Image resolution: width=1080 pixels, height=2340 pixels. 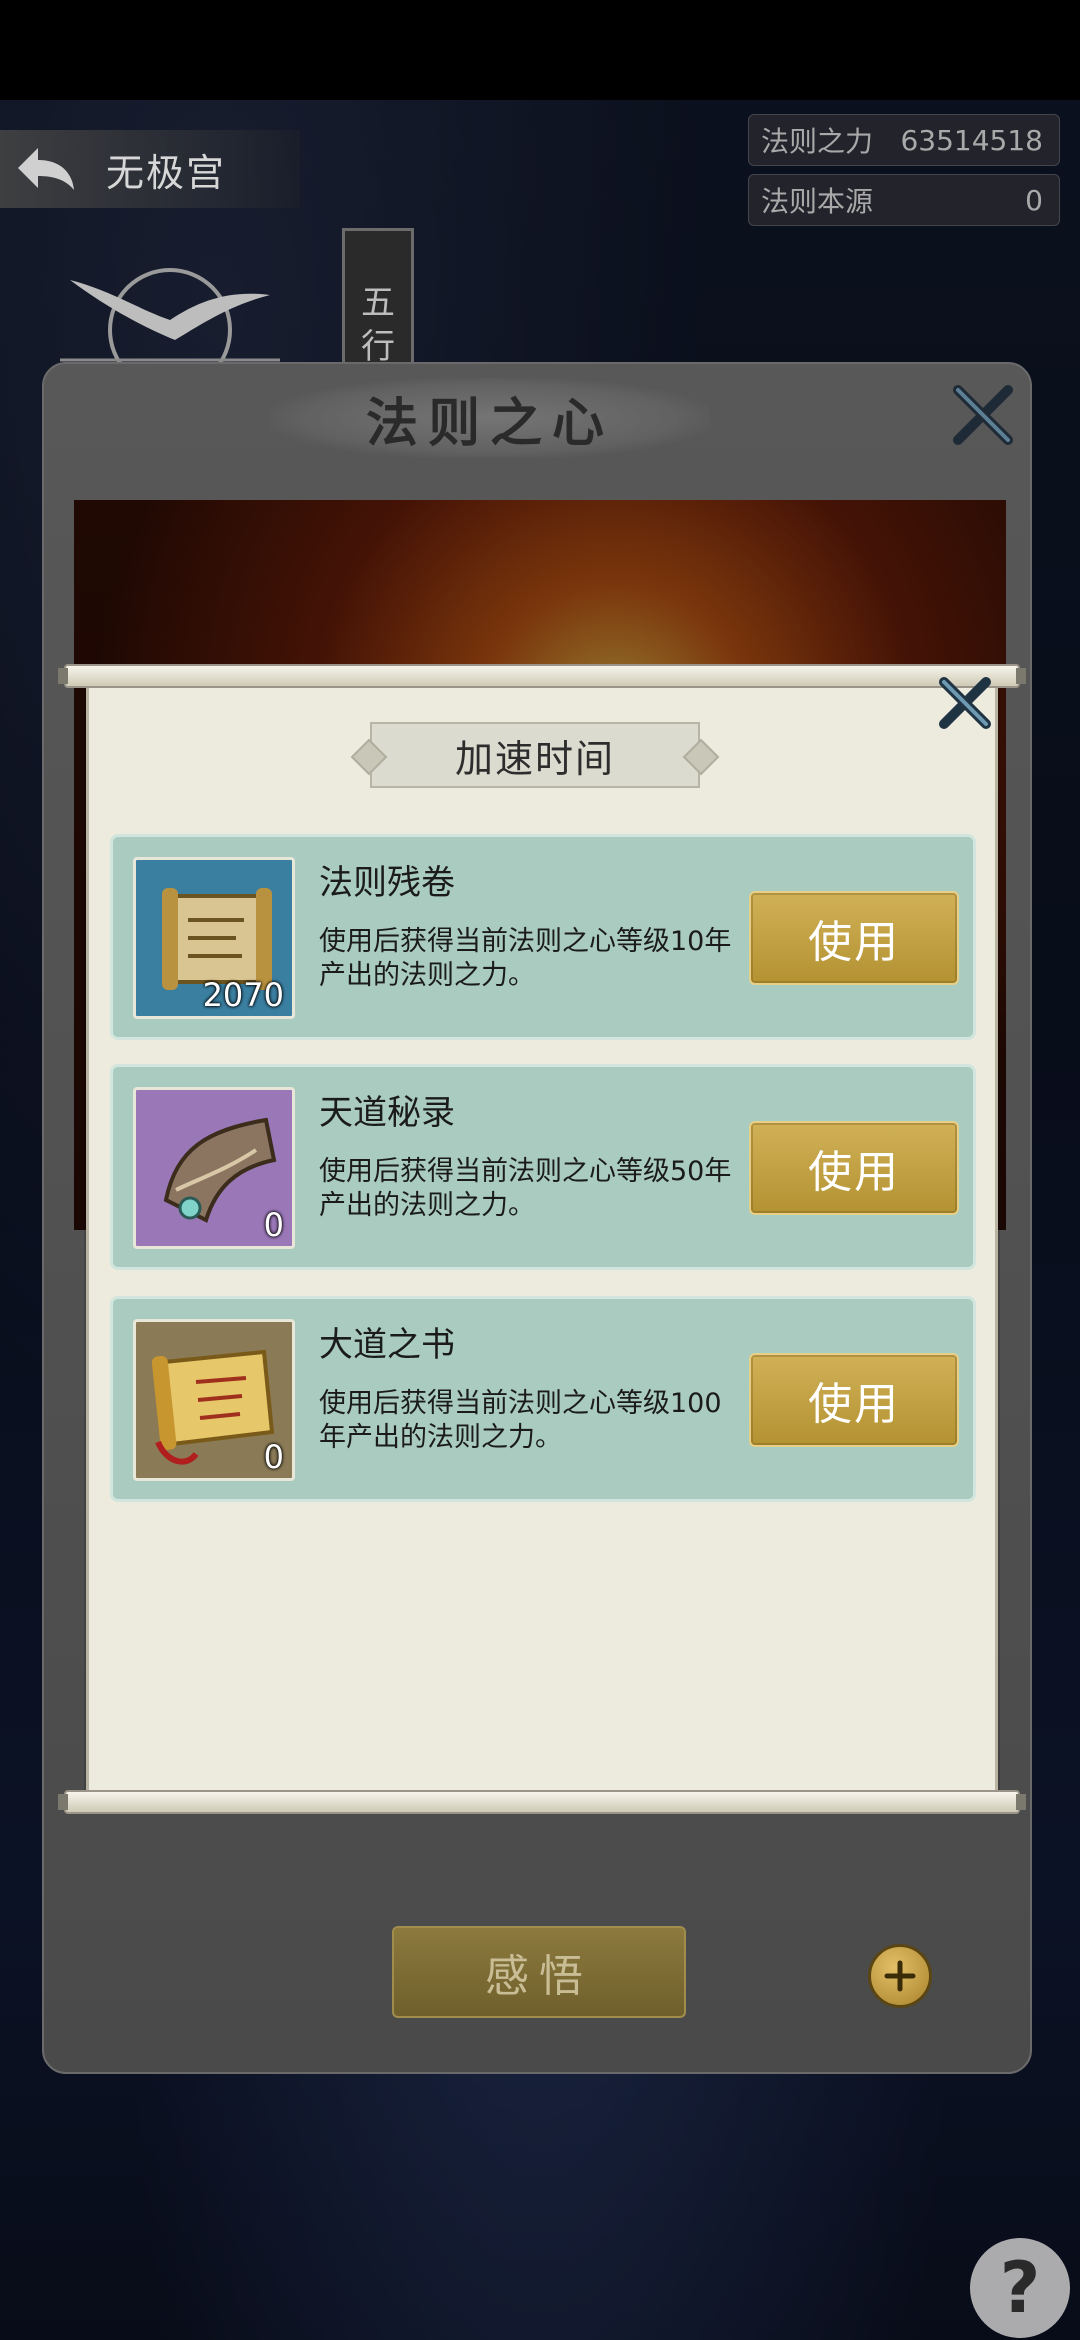 I want to click on tab-char: 五, so click(x=378, y=303).